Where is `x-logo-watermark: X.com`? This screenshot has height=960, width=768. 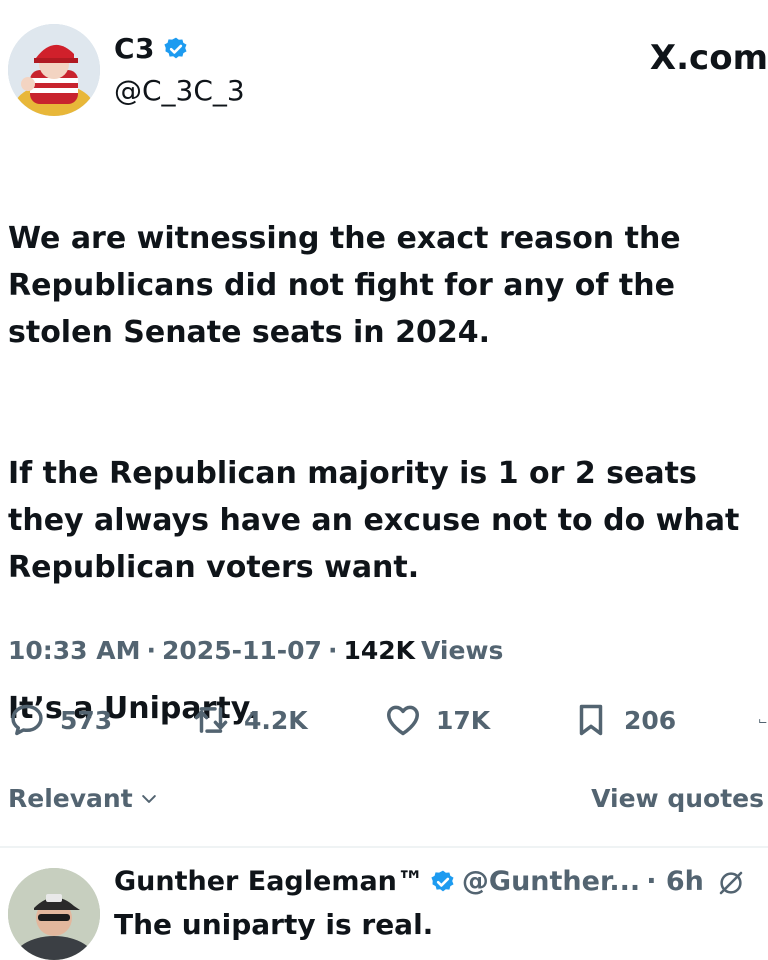 x-logo-watermark: X.com is located at coordinates (708, 58).